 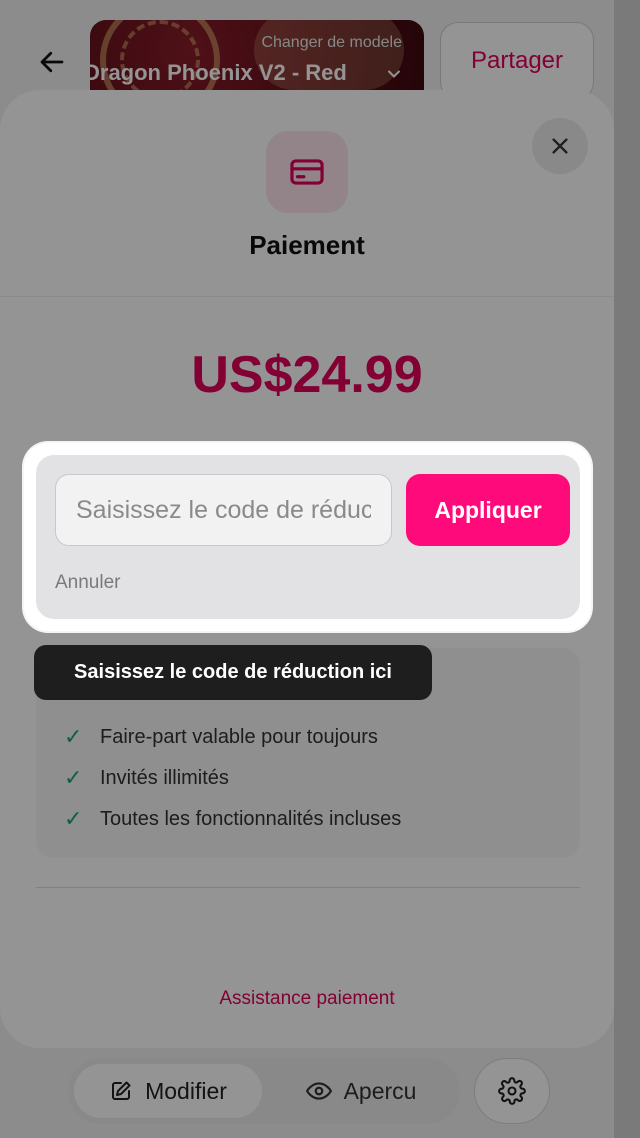 What do you see at coordinates (223, 510) in the screenshot?
I see `promo-code-input` at bounding box center [223, 510].